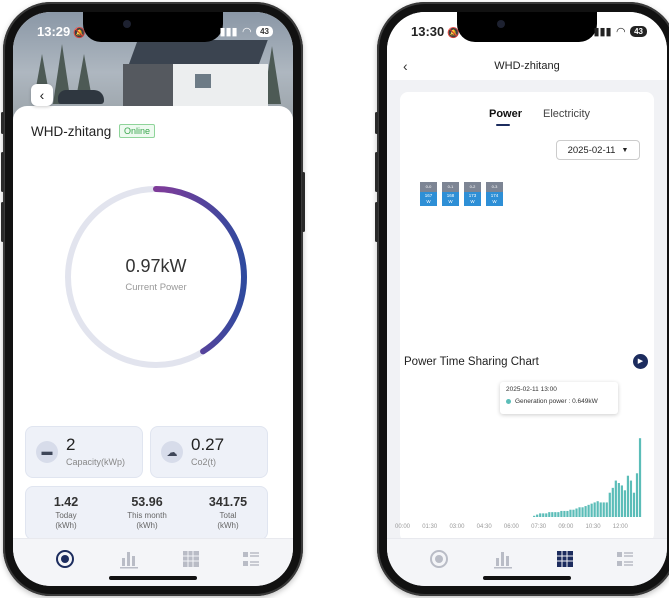  Describe the element at coordinates (539, 527) in the screenshot. I see `x-tick-label: 07:30` at that location.